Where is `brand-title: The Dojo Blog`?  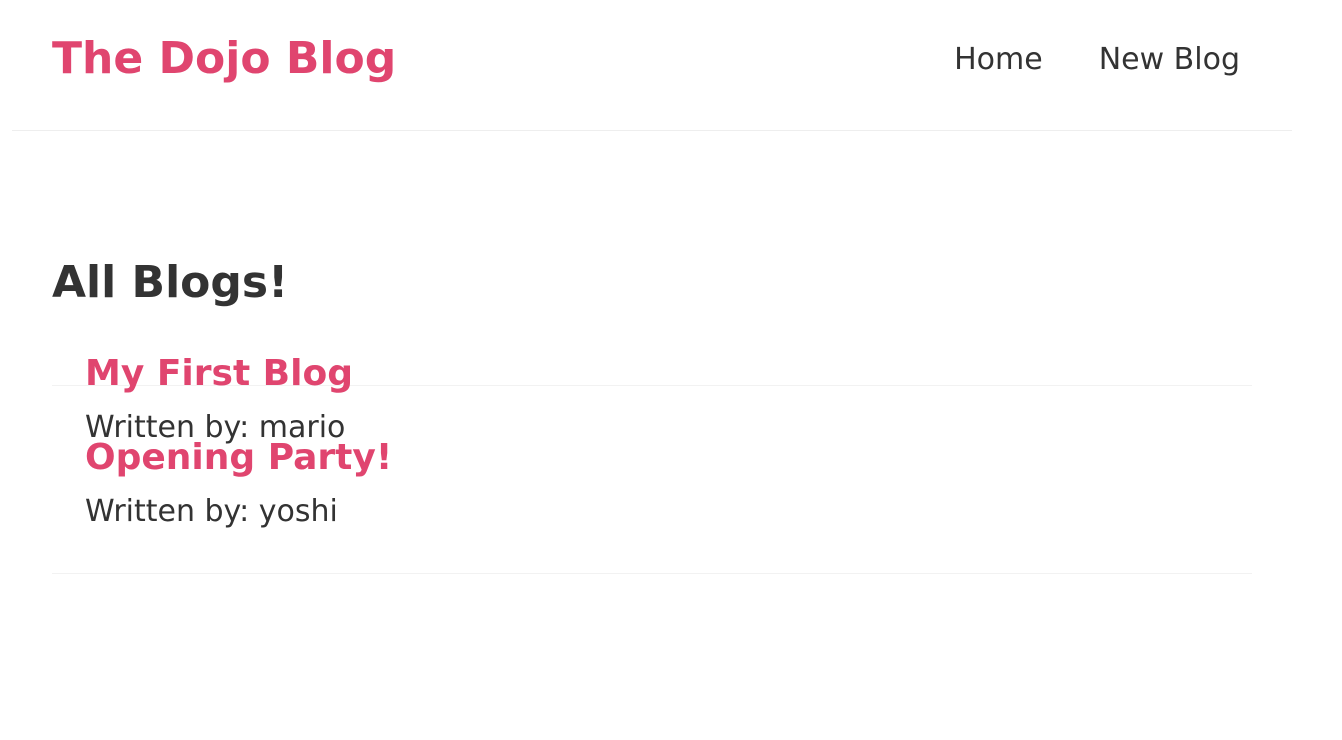 brand-title: The Dojo Blog is located at coordinates (224, 59).